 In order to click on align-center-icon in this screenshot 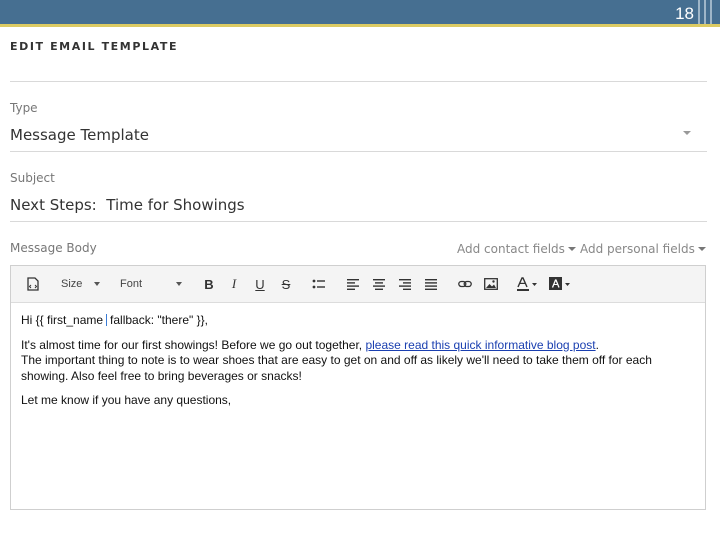, I will do `click(379, 284)`.